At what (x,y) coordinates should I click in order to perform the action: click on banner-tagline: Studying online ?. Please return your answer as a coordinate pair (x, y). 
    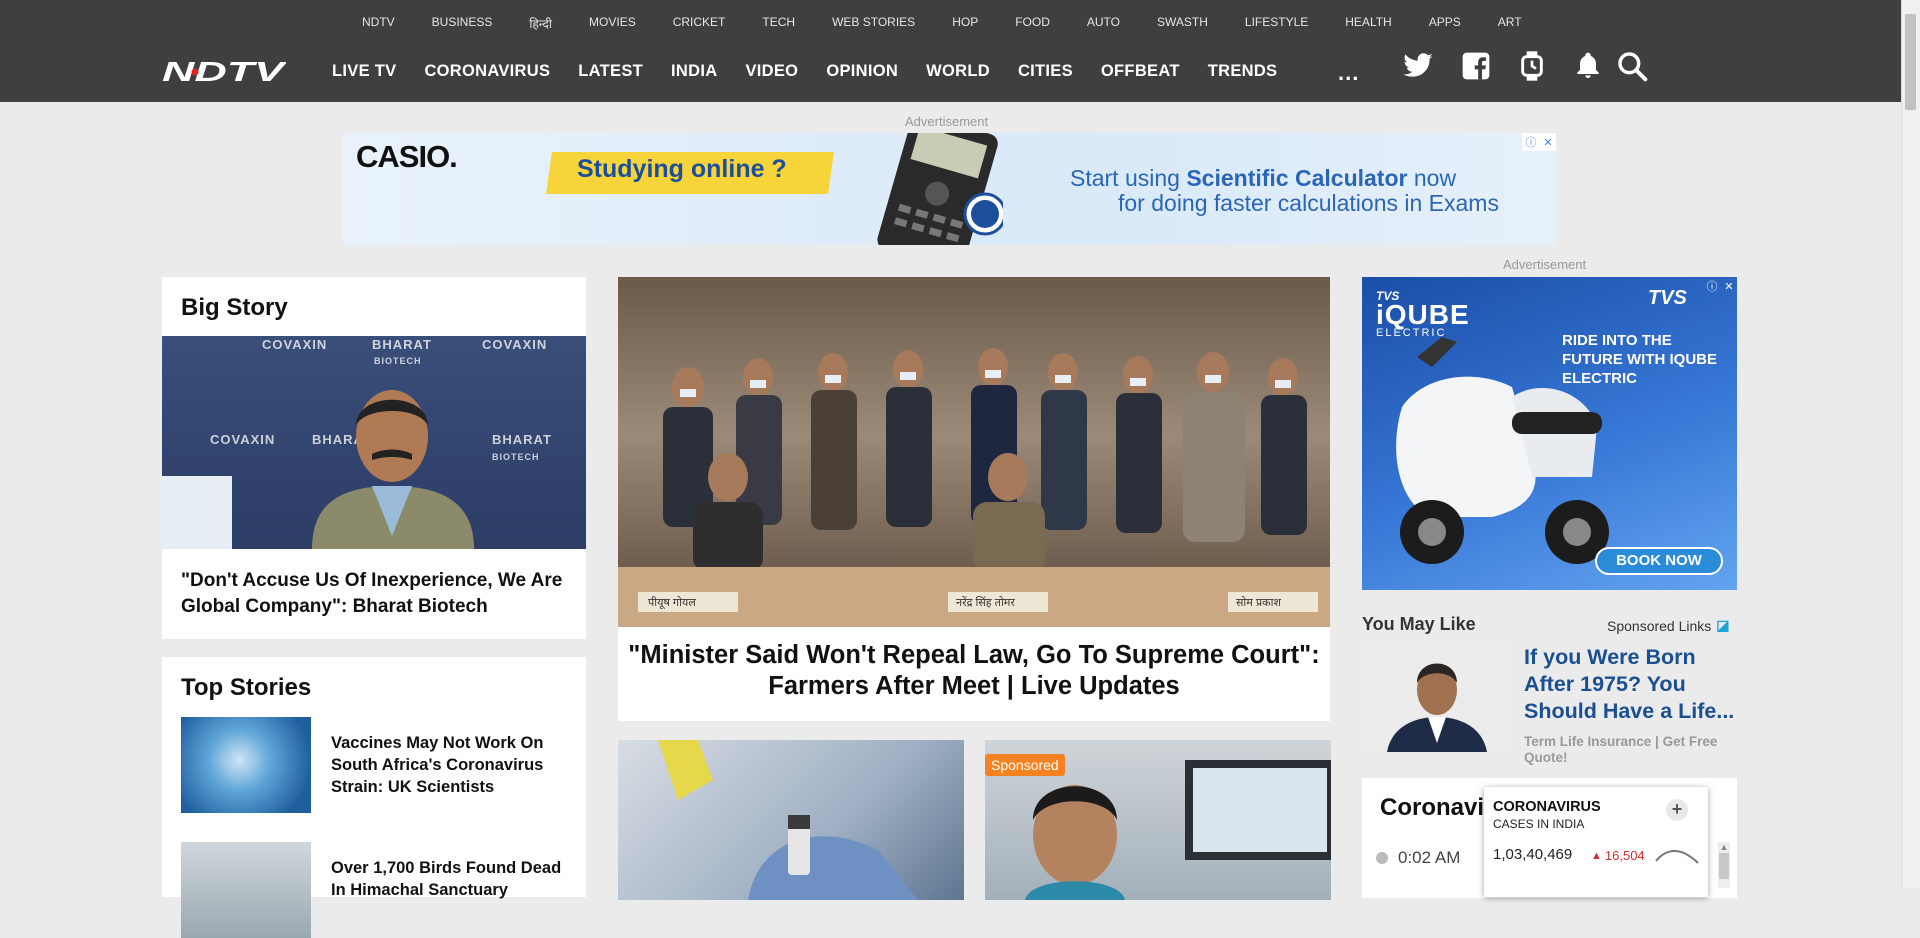
    Looking at the image, I should click on (682, 169).